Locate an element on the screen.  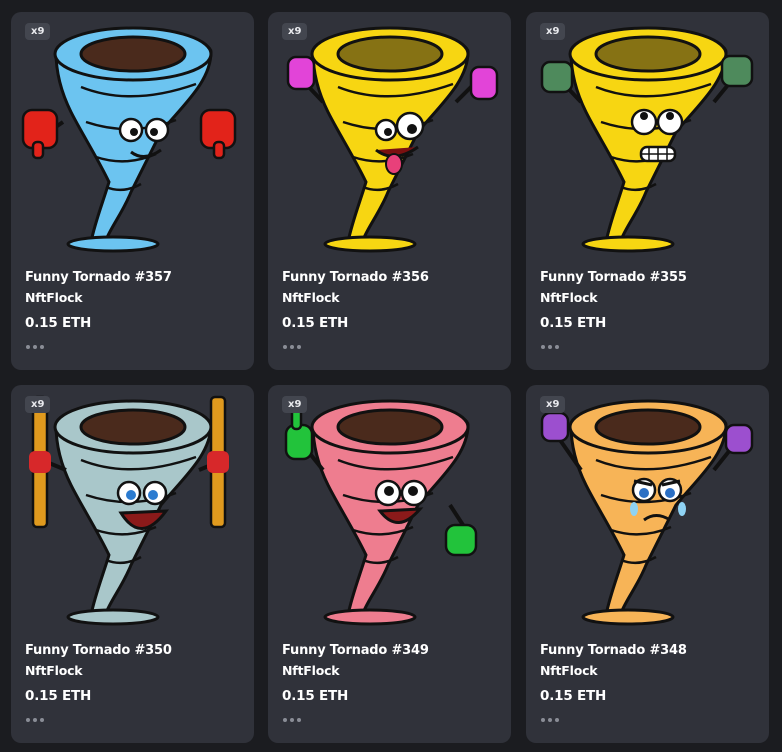
tornado-crying-icon is located at coordinates (647, 512).